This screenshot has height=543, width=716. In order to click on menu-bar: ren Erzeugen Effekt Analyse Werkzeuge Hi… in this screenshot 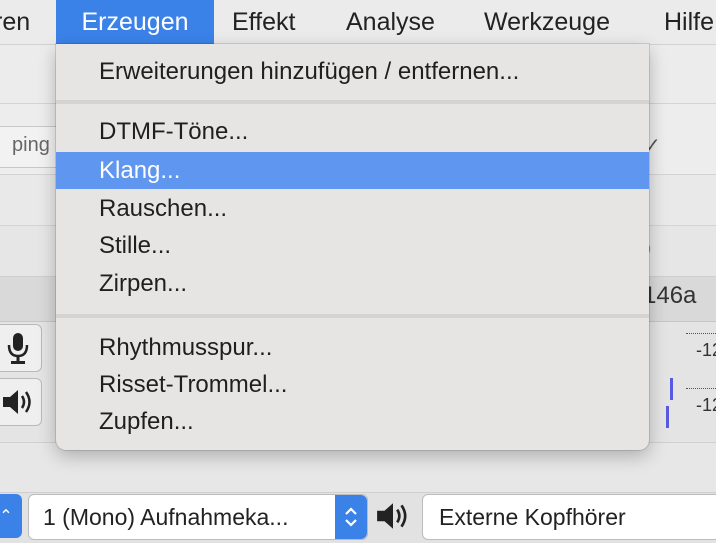, I will do `click(358, 22)`.